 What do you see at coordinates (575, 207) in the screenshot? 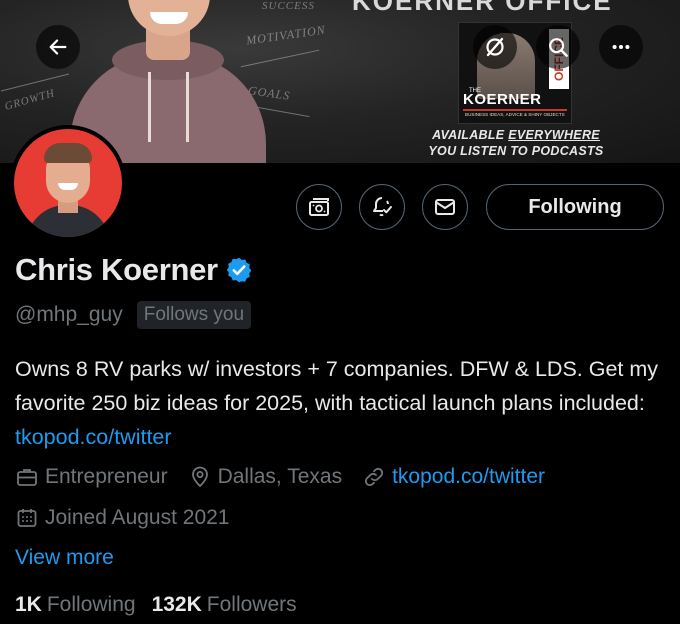
I see `following-button: Following` at bounding box center [575, 207].